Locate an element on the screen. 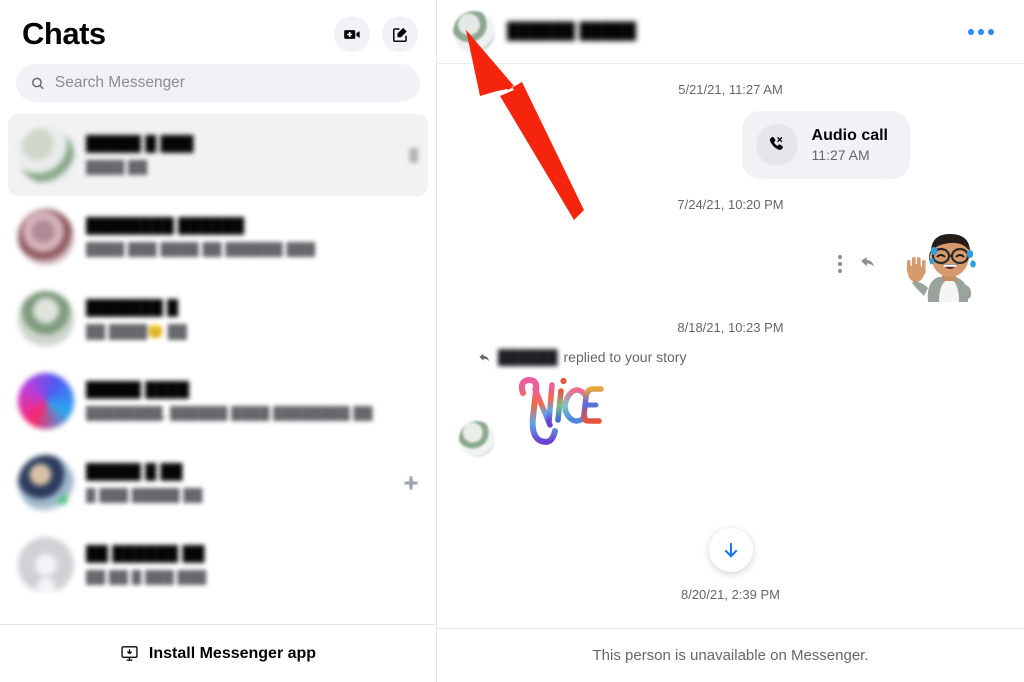  chat-item-name: █████ ████ is located at coordinates (138, 389).